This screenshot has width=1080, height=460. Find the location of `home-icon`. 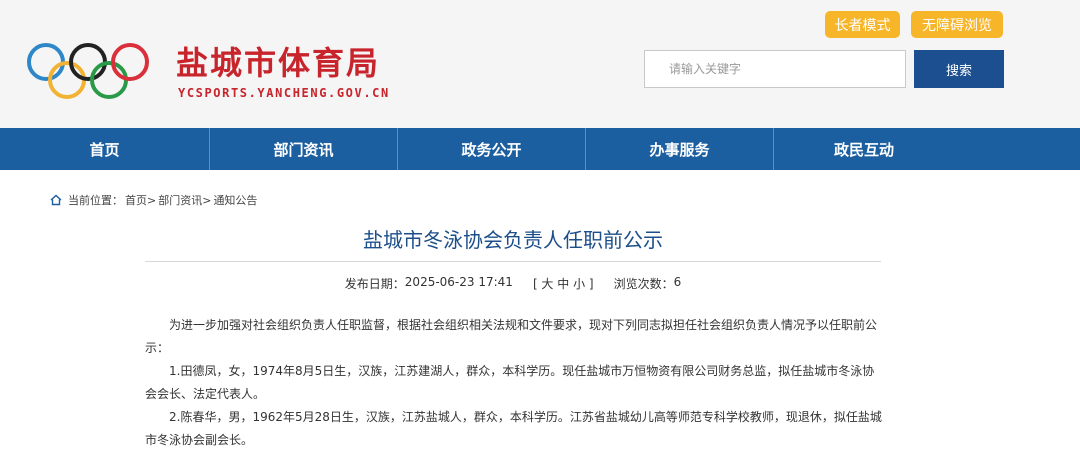

home-icon is located at coordinates (56, 200).